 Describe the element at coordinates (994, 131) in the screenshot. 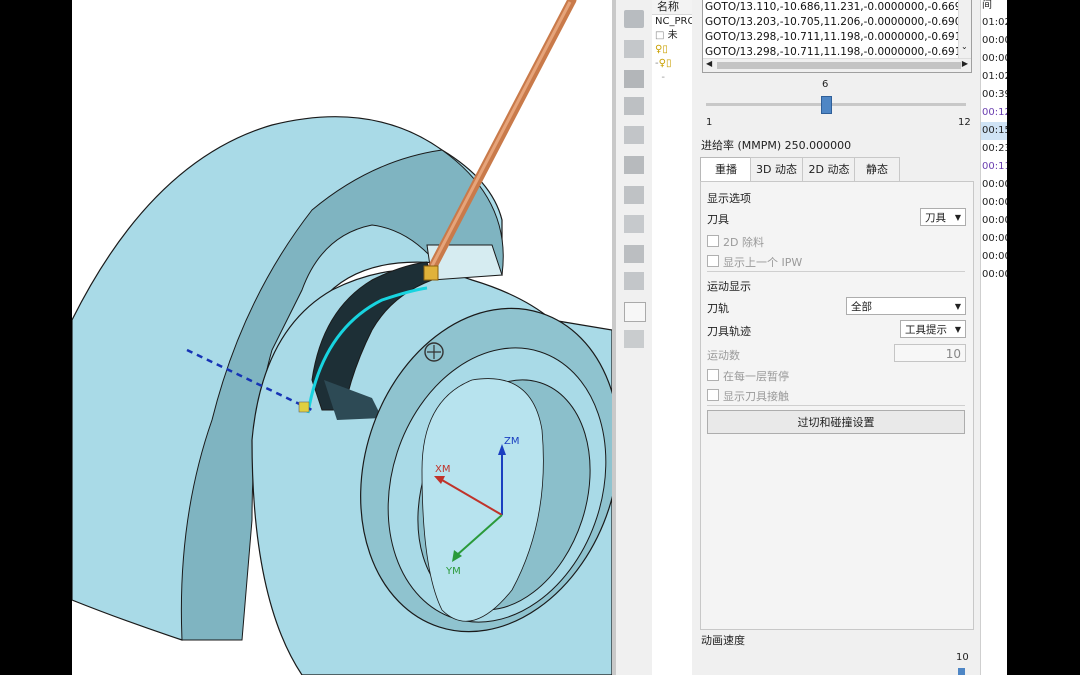

I see `time-cell: 00:15` at that location.